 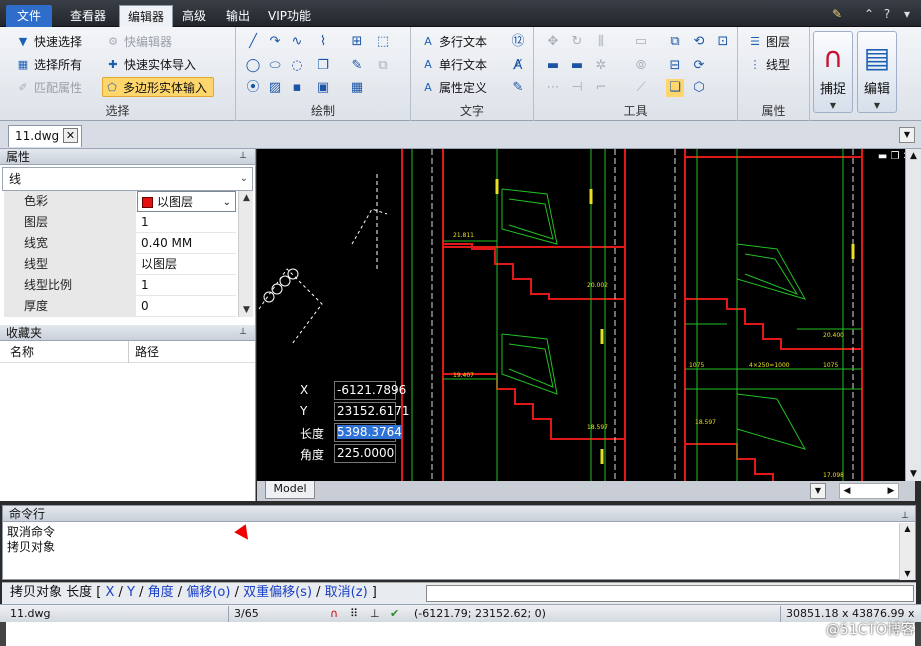 I want to click on snap-toggle-icon: ∩, so click(x=334, y=613).